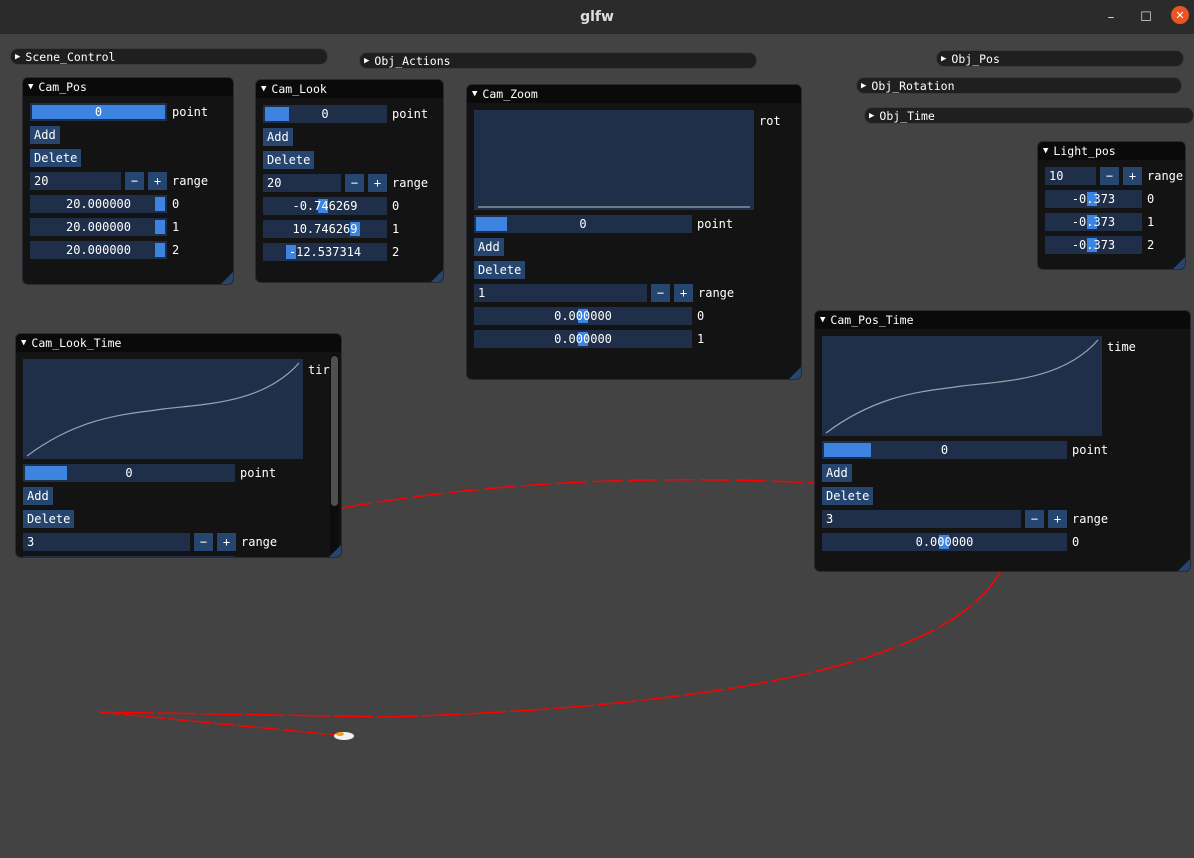 The image size is (1194, 858). Describe the element at coordinates (349, 89) in the screenshot. I see `window-title-bar: ▼ Cam_Look` at that location.